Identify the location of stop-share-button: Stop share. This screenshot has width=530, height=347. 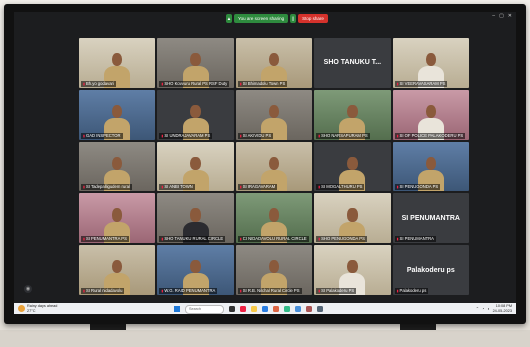
(313, 18).